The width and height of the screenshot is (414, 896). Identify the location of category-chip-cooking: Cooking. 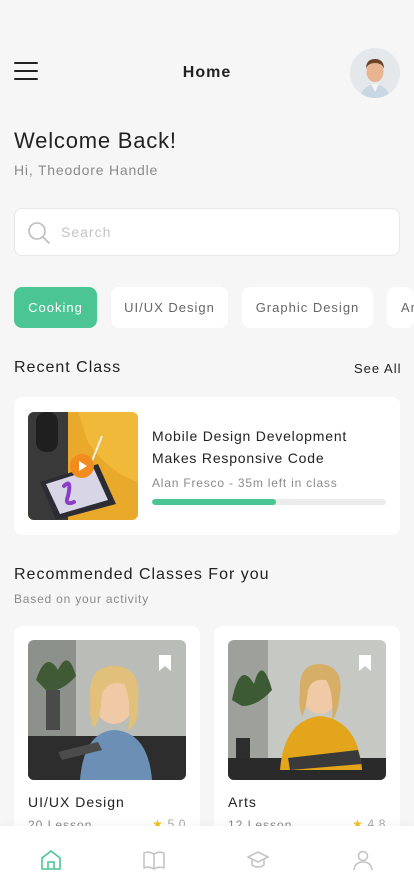
(55, 307).